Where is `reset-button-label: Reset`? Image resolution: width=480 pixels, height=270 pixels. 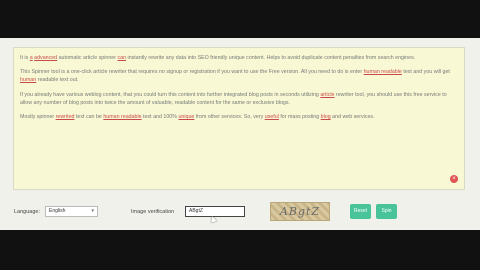 reset-button-label: Reset is located at coordinates (360, 211).